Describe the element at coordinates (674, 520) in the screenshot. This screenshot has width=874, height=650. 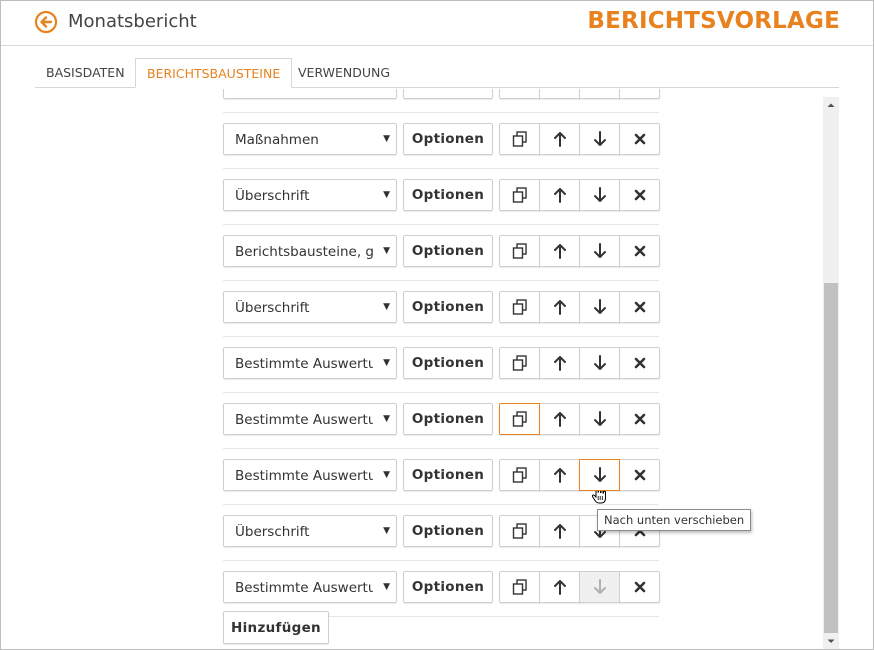
I see `tooltip: Nach unten verschieben` at that location.